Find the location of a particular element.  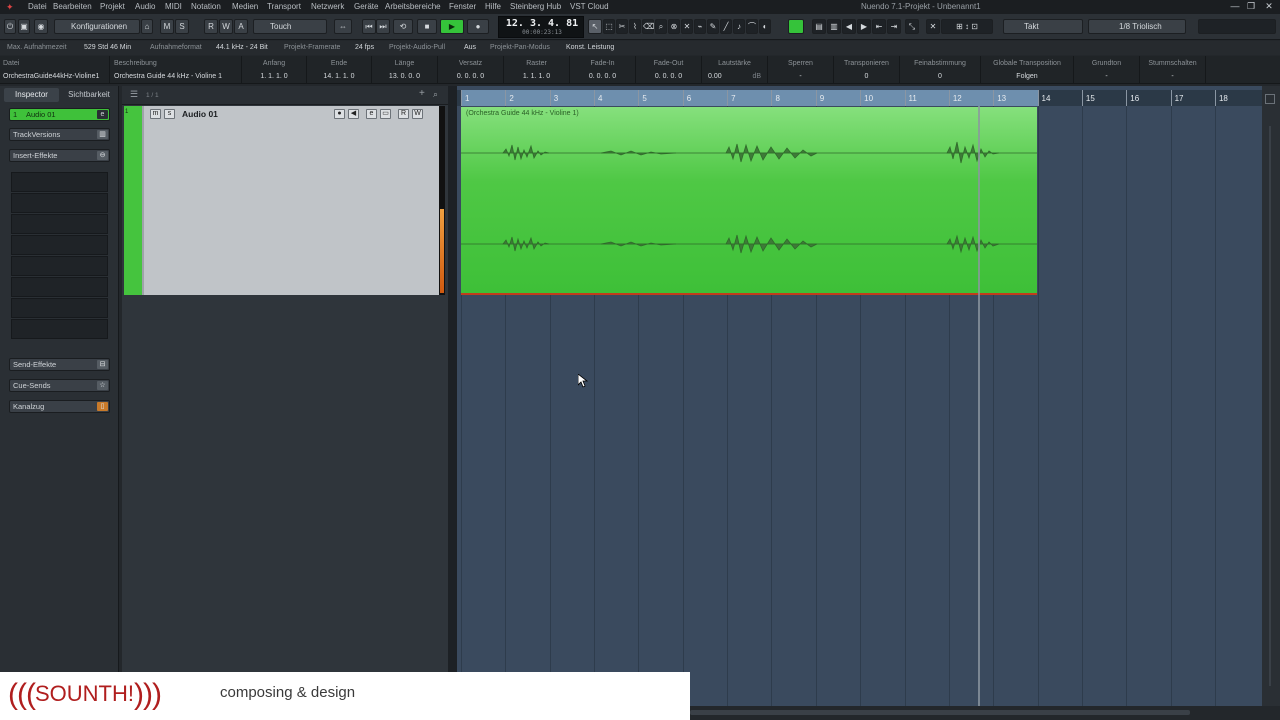

info-root-key: Grundton - is located at coordinates (1107, 70).